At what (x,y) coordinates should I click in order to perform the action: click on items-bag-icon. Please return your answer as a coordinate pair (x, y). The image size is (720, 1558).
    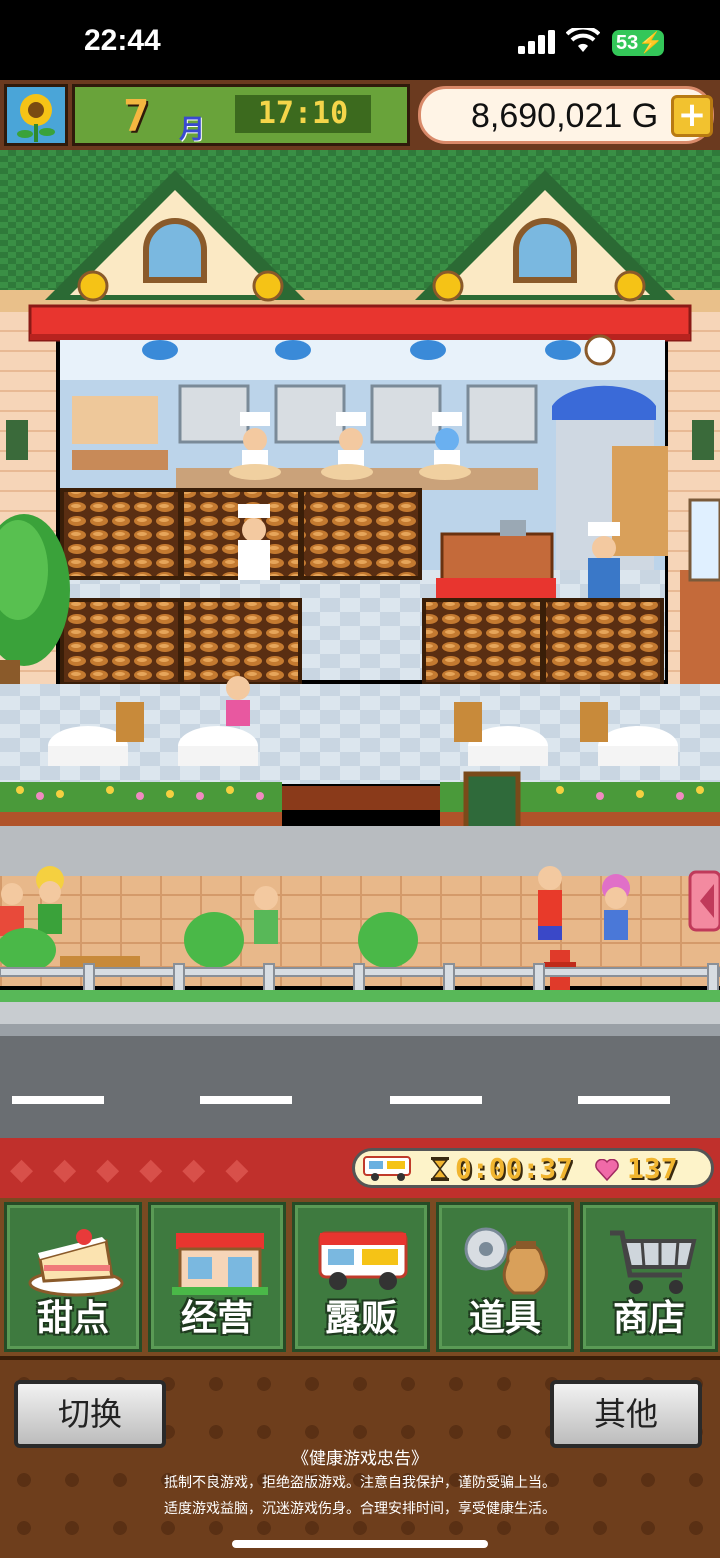
    Looking at the image, I should click on (506, 1261).